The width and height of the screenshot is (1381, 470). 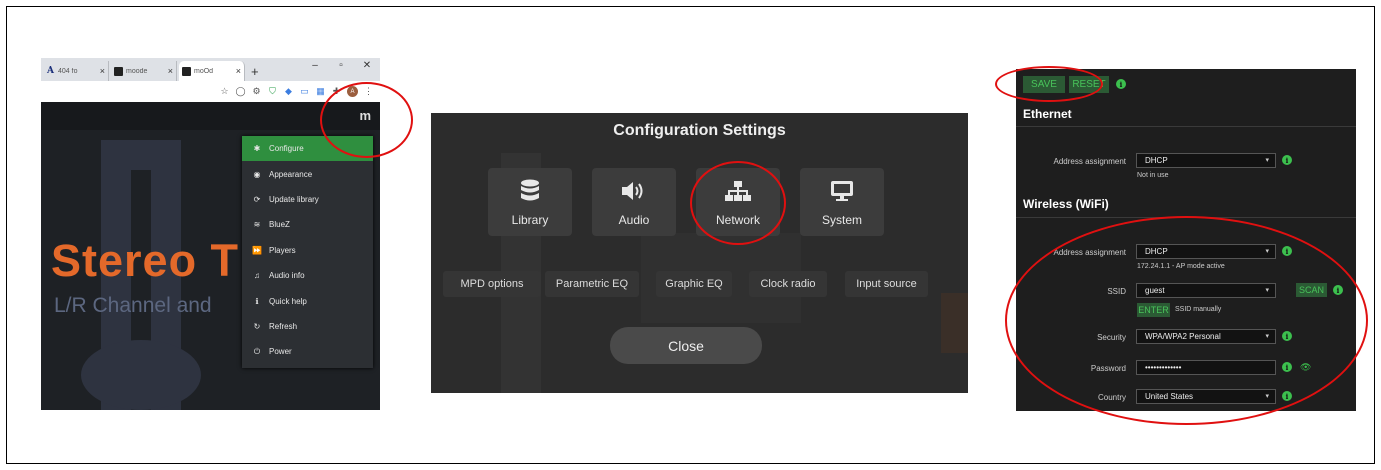 What do you see at coordinates (1156, 160) in the screenshot?
I see `eth-address-value: DHCP` at bounding box center [1156, 160].